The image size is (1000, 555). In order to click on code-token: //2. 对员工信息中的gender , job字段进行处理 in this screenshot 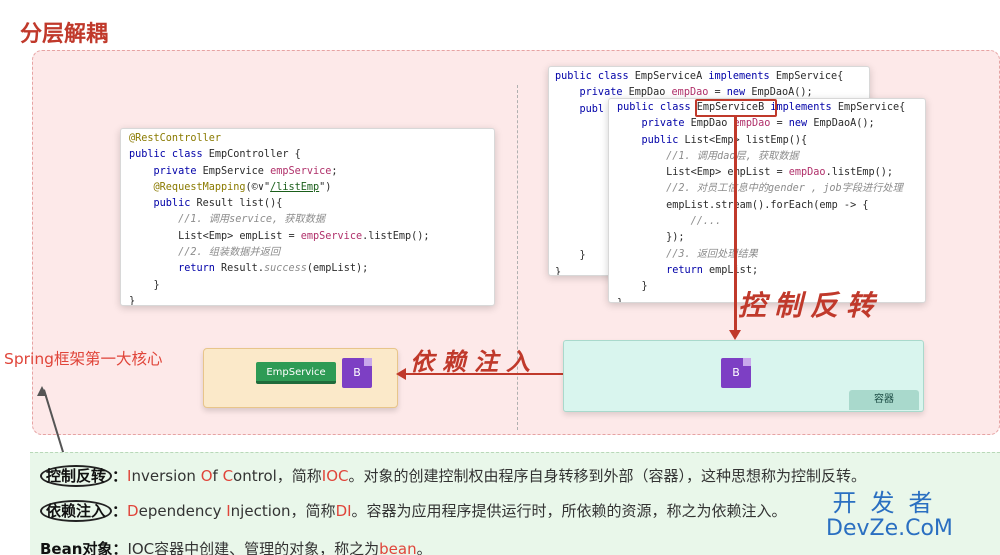, I will do `click(760, 189)`.